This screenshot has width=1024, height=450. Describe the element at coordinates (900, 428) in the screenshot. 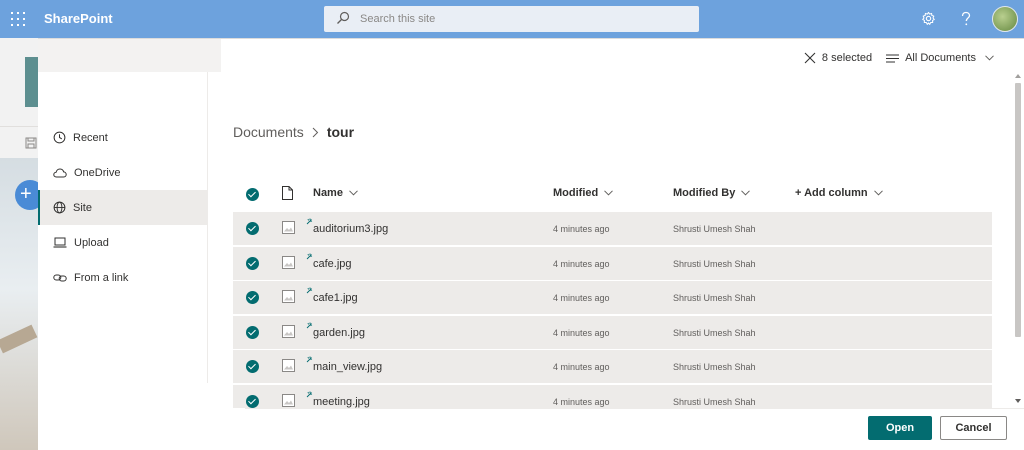

I see `open-button: Open` at that location.